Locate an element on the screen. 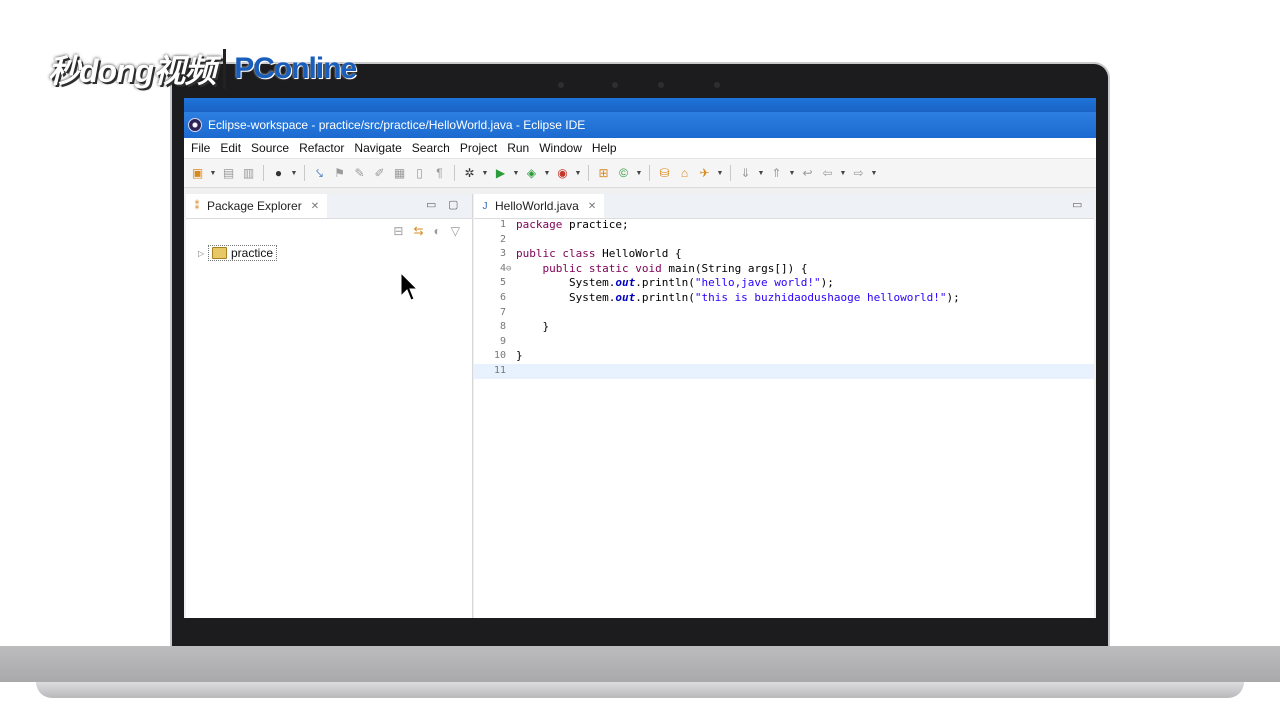 This screenshot has height=720, width=1280. menu-search: Search is located at coordinates (431, 148).